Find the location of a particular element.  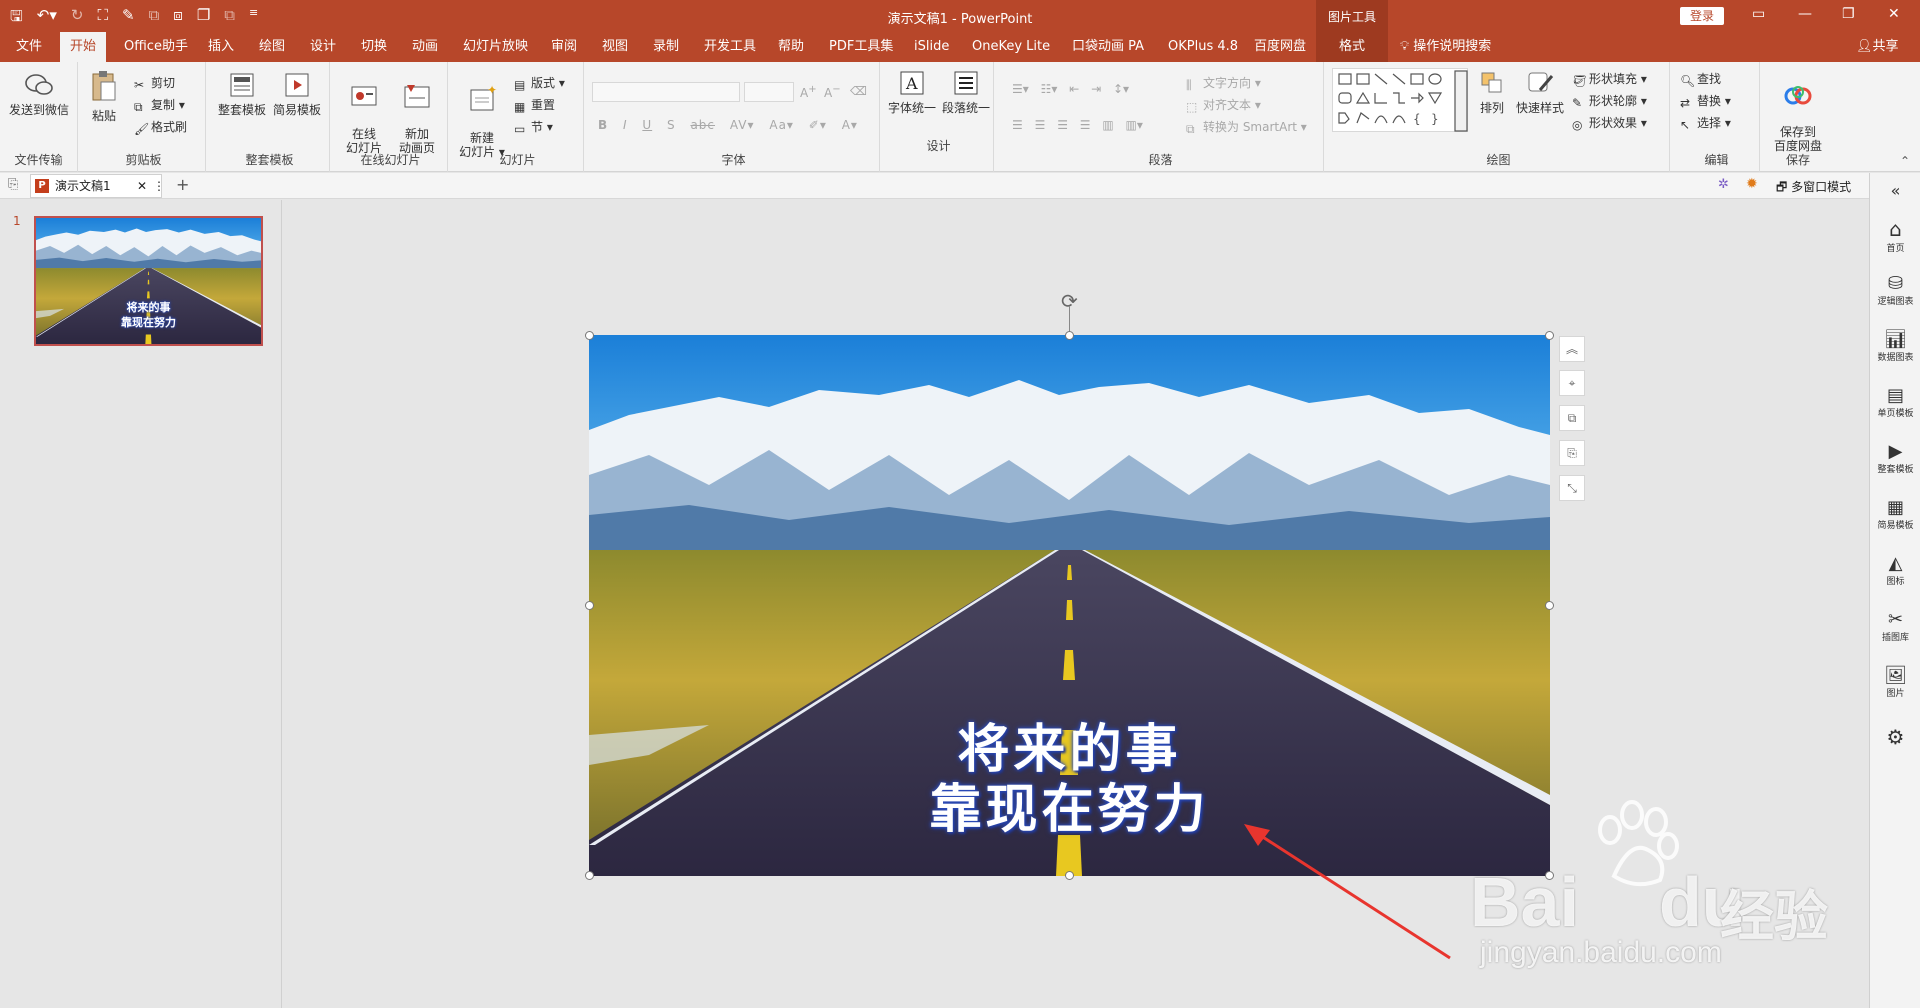

font-unify-button: A 字体统一 is located at coordinates (912, 93).